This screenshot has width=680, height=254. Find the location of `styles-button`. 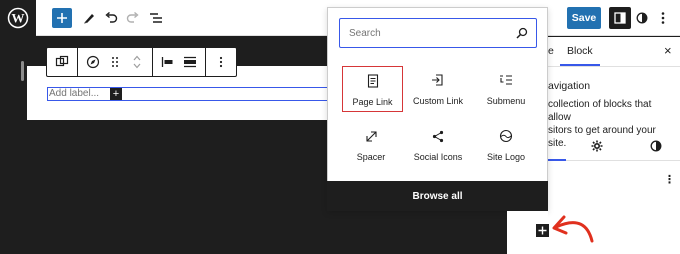

styles-button is located at coordinates (642, 18).